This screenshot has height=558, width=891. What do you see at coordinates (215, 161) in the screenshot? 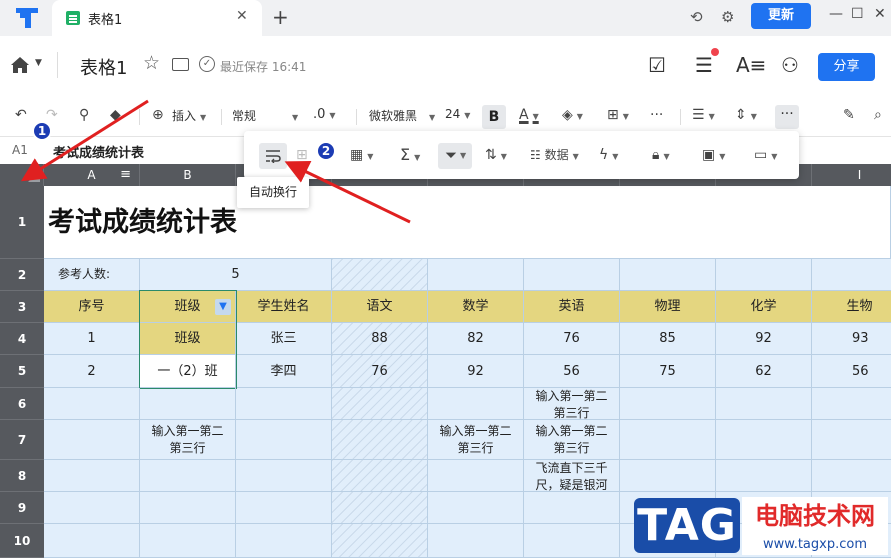
I see `annotation-arrows` at bounding box center [215, 161].